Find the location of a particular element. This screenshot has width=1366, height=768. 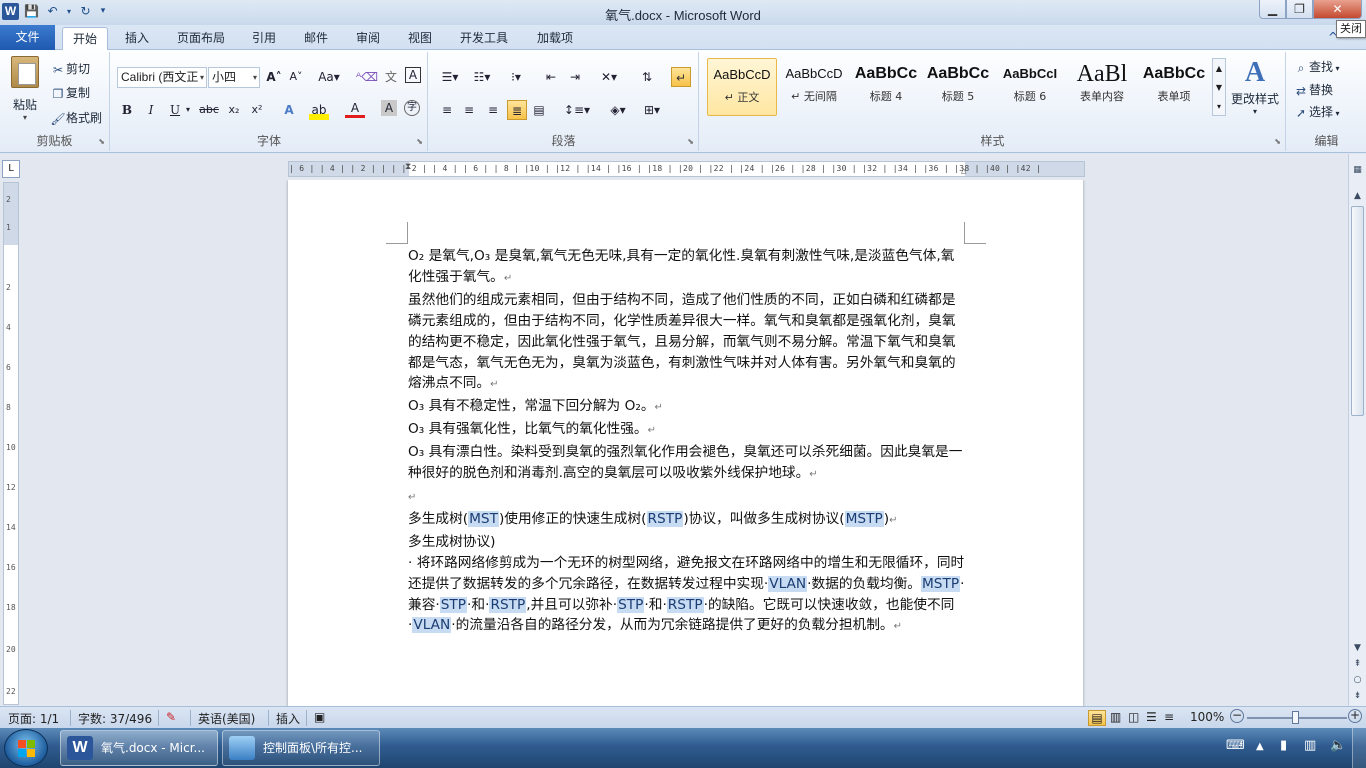

find-button: ⌕ 查找 ▾ is located at coordinates (1316, 67).